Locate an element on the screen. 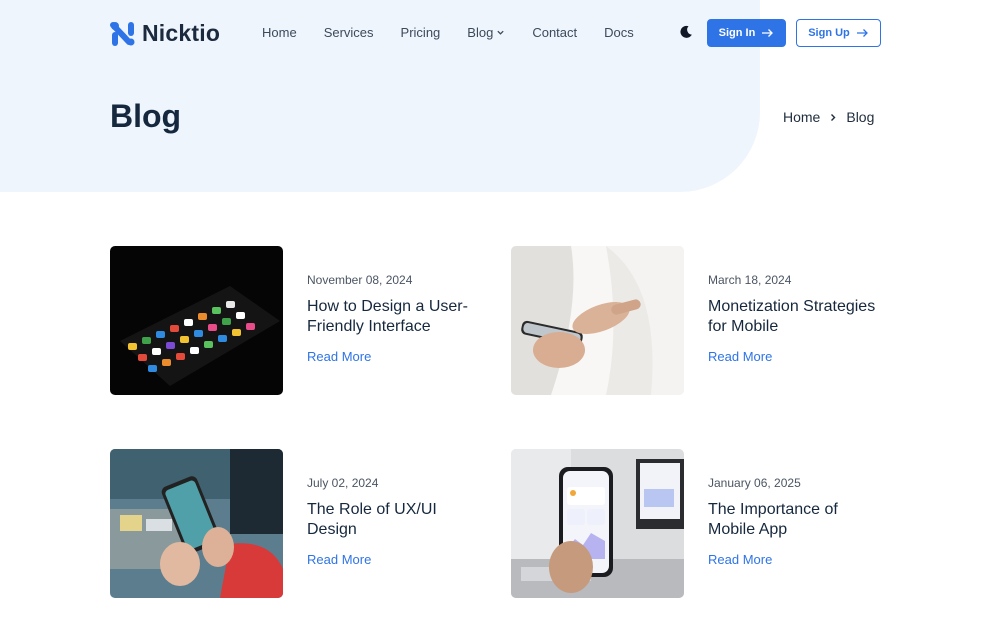 The height and width of the screenshot is (640, 992). nav-item-label: Contact is located at coordinates (555, 32).